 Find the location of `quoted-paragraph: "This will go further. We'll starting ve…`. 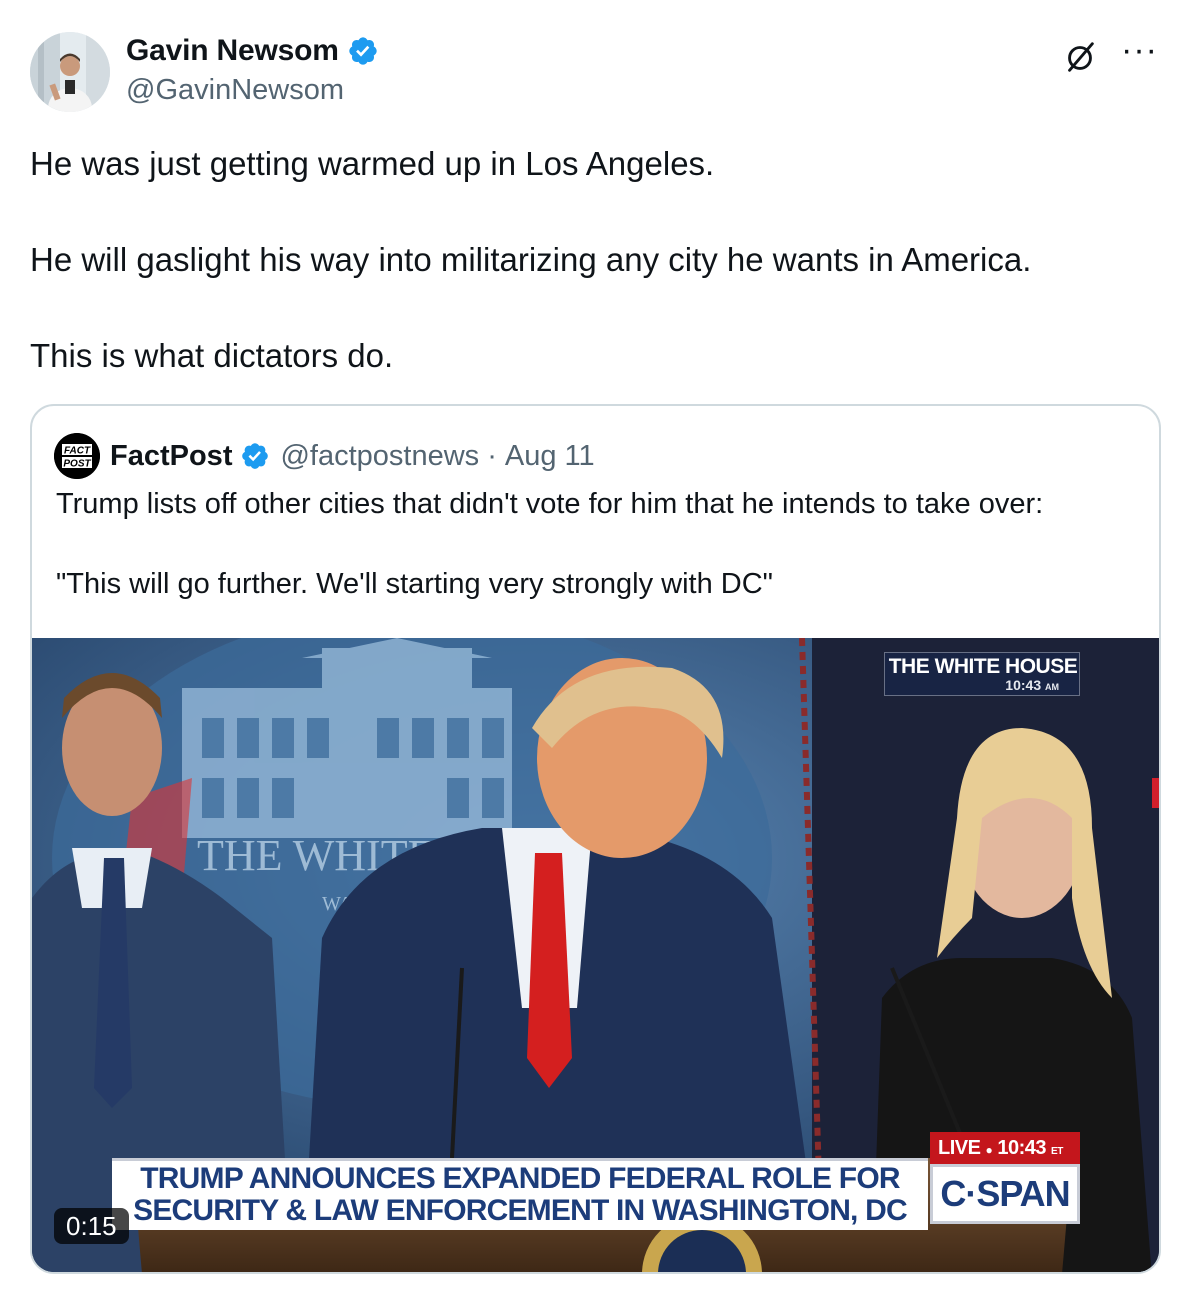

quoted-paragraph: "This will go further. We'll starting ve… is located at coordinates (414, 584).